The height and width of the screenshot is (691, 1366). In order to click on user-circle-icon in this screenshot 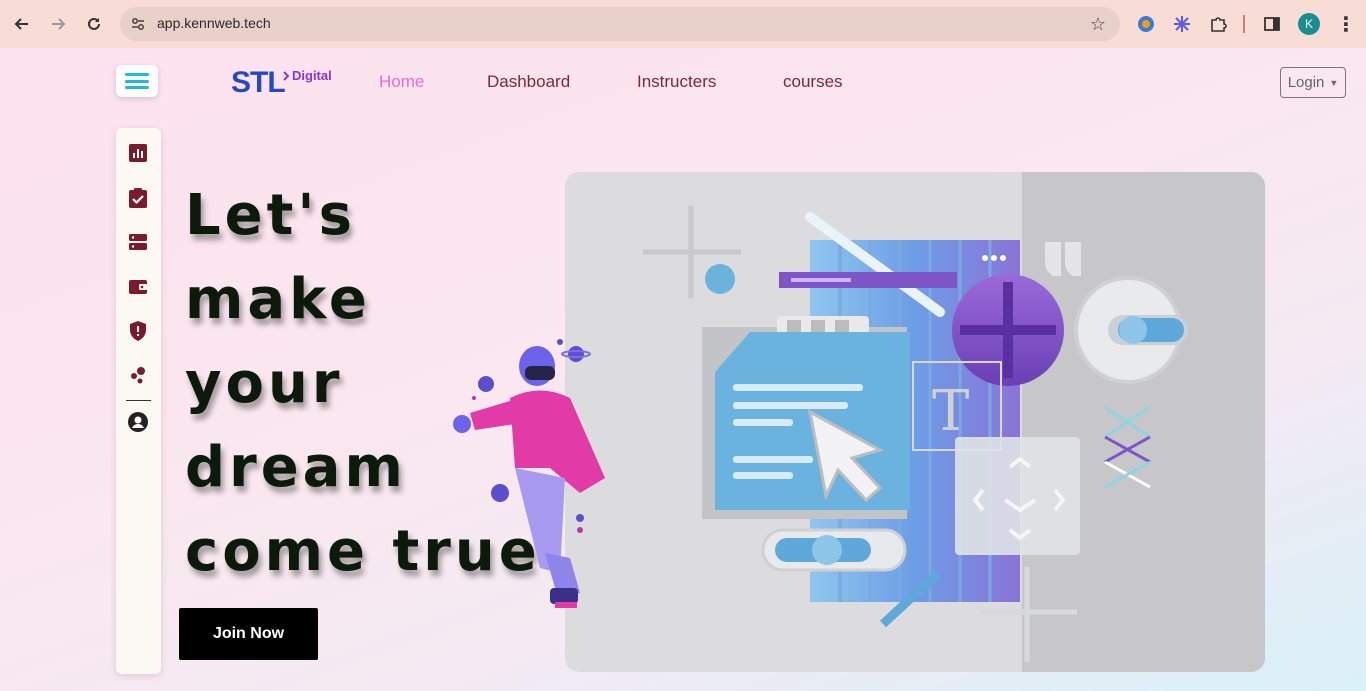, I will do `click(138, 422)`.